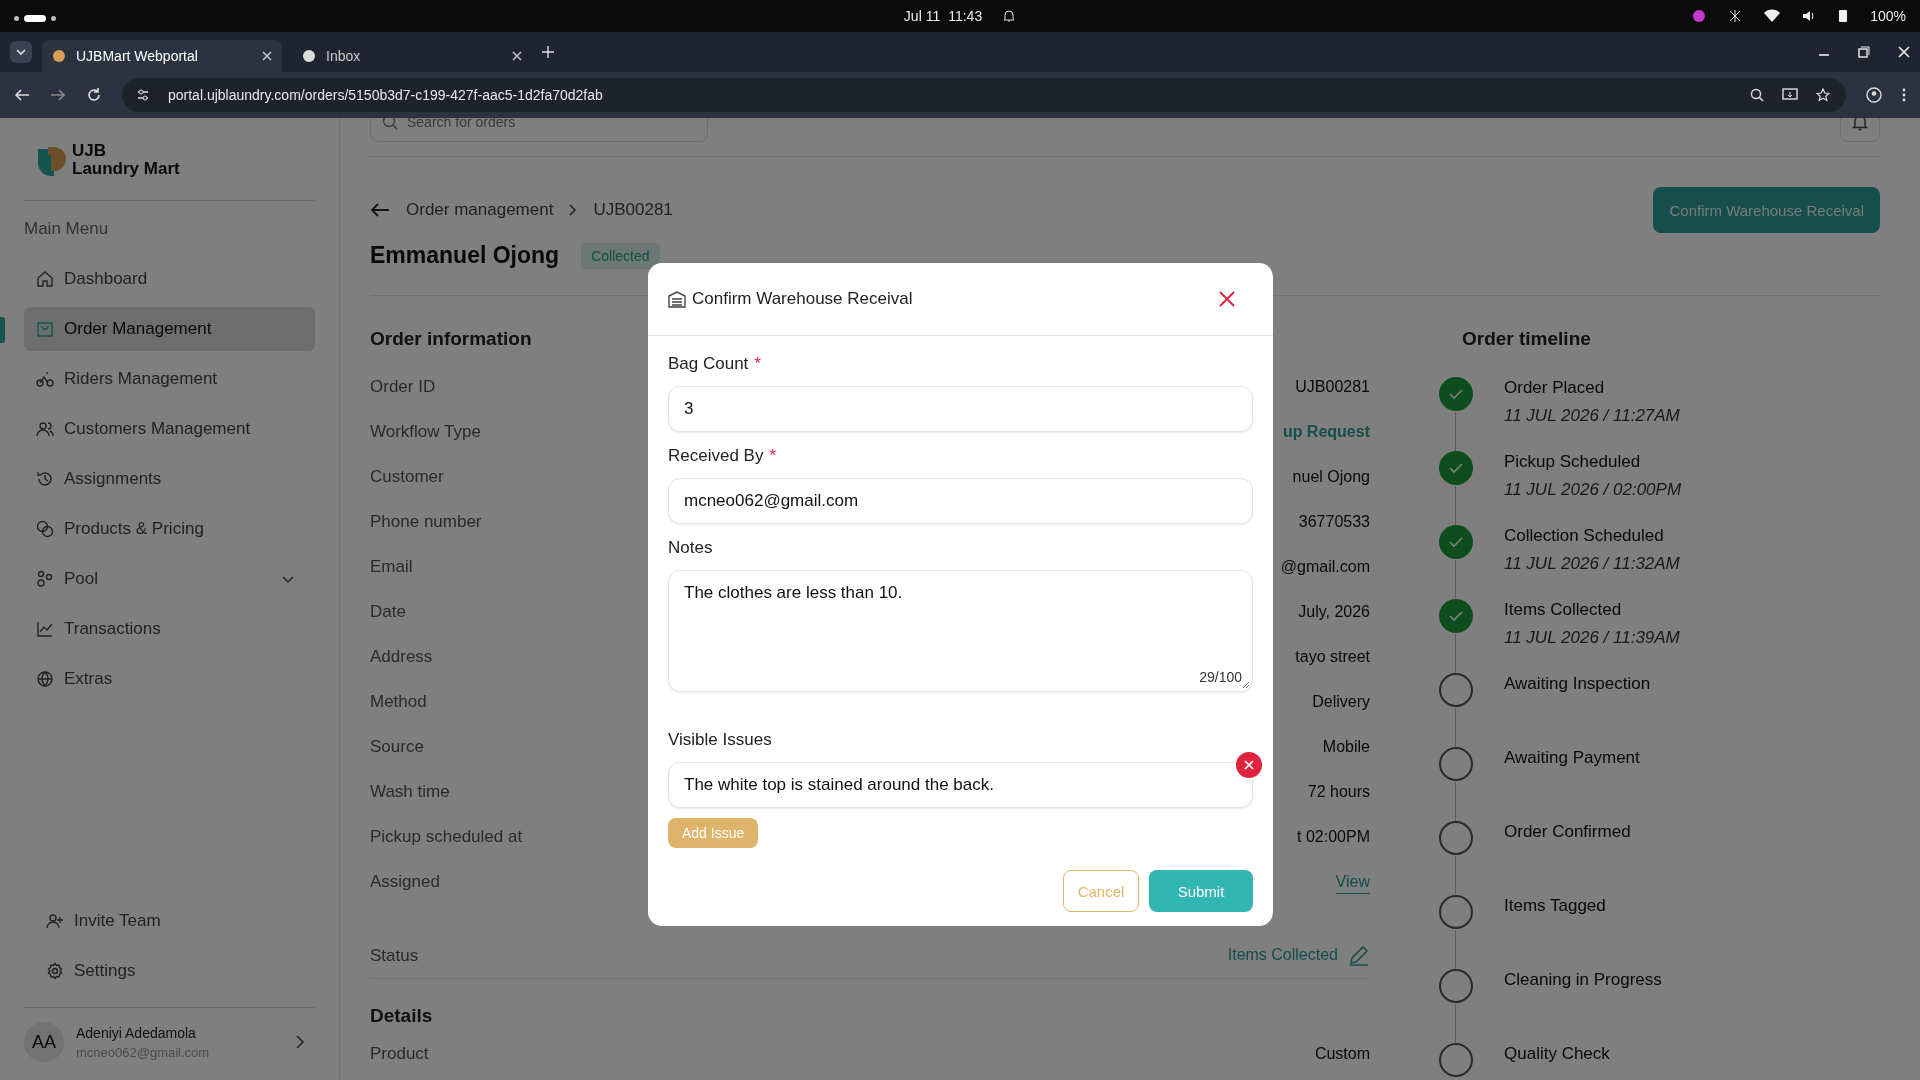  I want to click on forward-arrow-icon, so click(58, 95).